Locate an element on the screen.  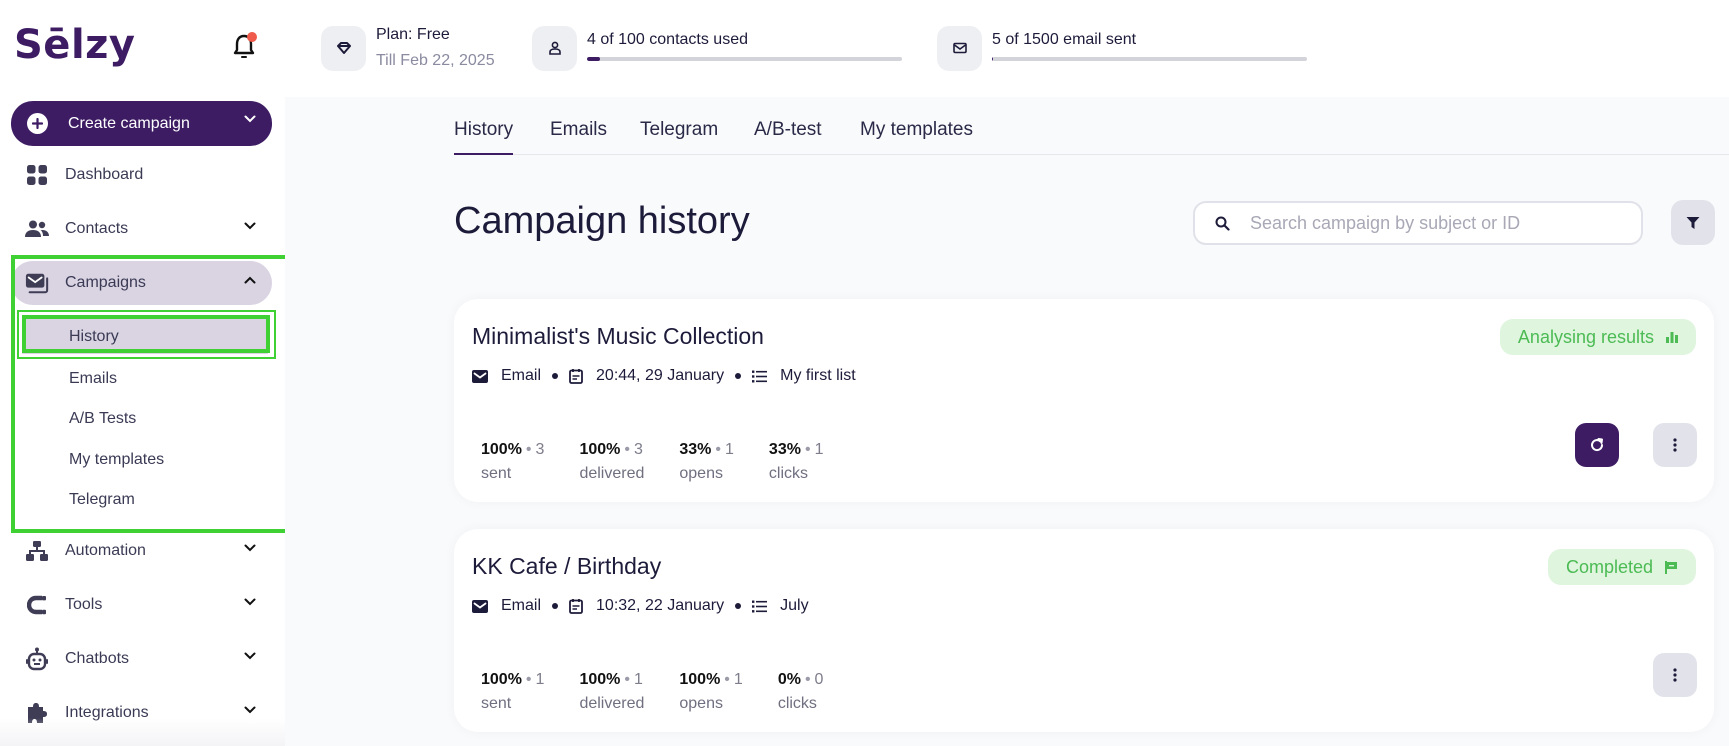
calendar-icon is located at coordinates (576, 606).